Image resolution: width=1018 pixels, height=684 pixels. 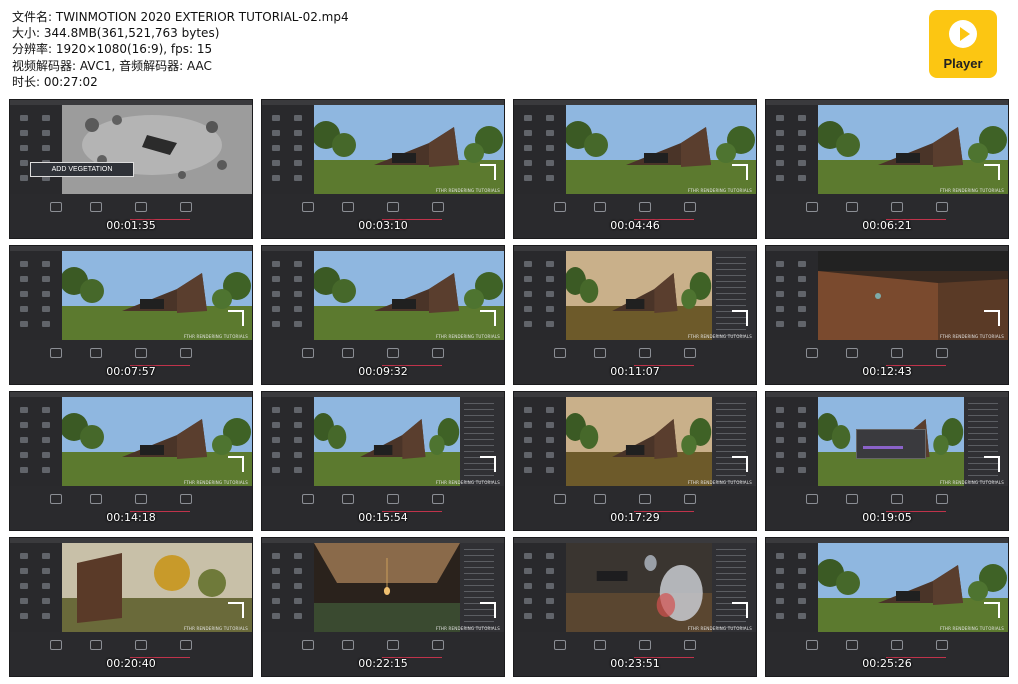 I want to click on video-thumbnail: FTHR RENDERING TUTORIALS 00:14:18, so click(x=131, y=461).